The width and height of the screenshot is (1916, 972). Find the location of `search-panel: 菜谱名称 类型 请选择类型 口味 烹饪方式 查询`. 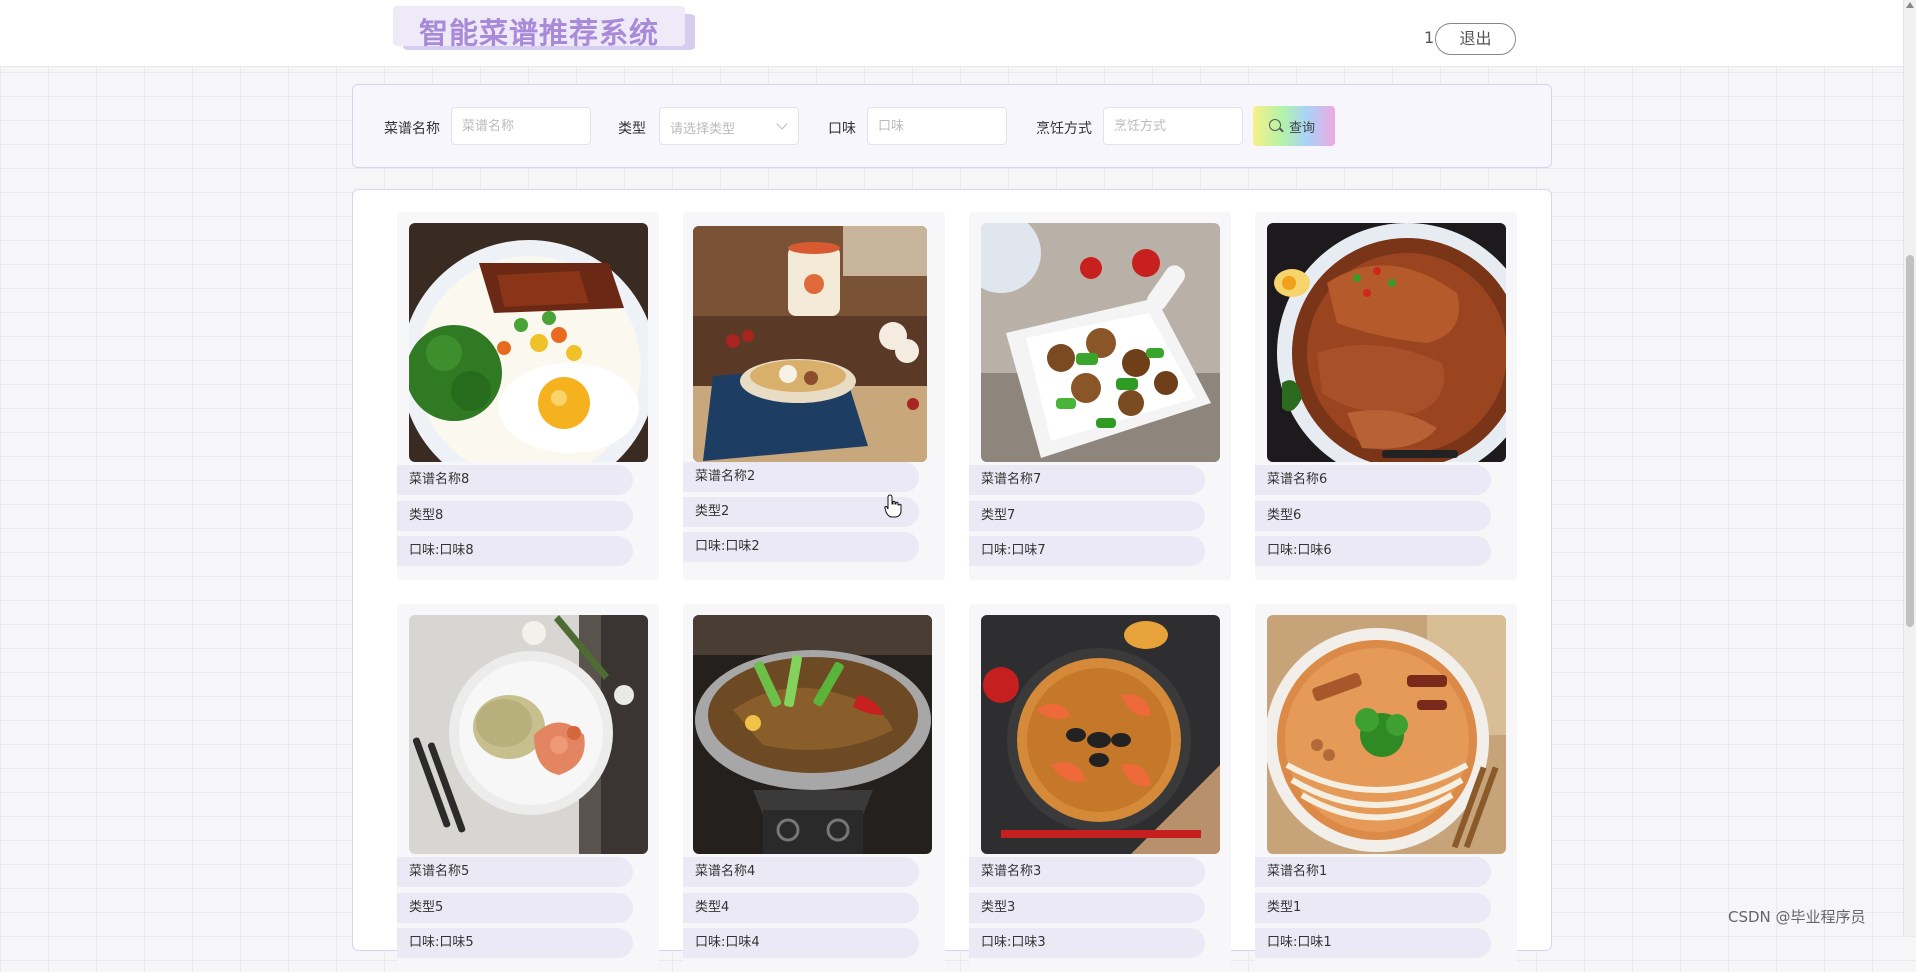

search-panel: 菜谱名称 类型 请选择类型 口味 烹饪方式 查询 is located at coordinates (952, 126).